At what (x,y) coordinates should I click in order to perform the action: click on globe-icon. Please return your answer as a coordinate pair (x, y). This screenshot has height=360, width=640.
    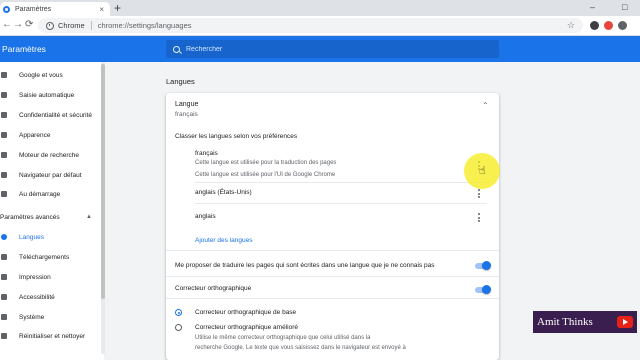
    Looking at the image, I should click on (4, 237).